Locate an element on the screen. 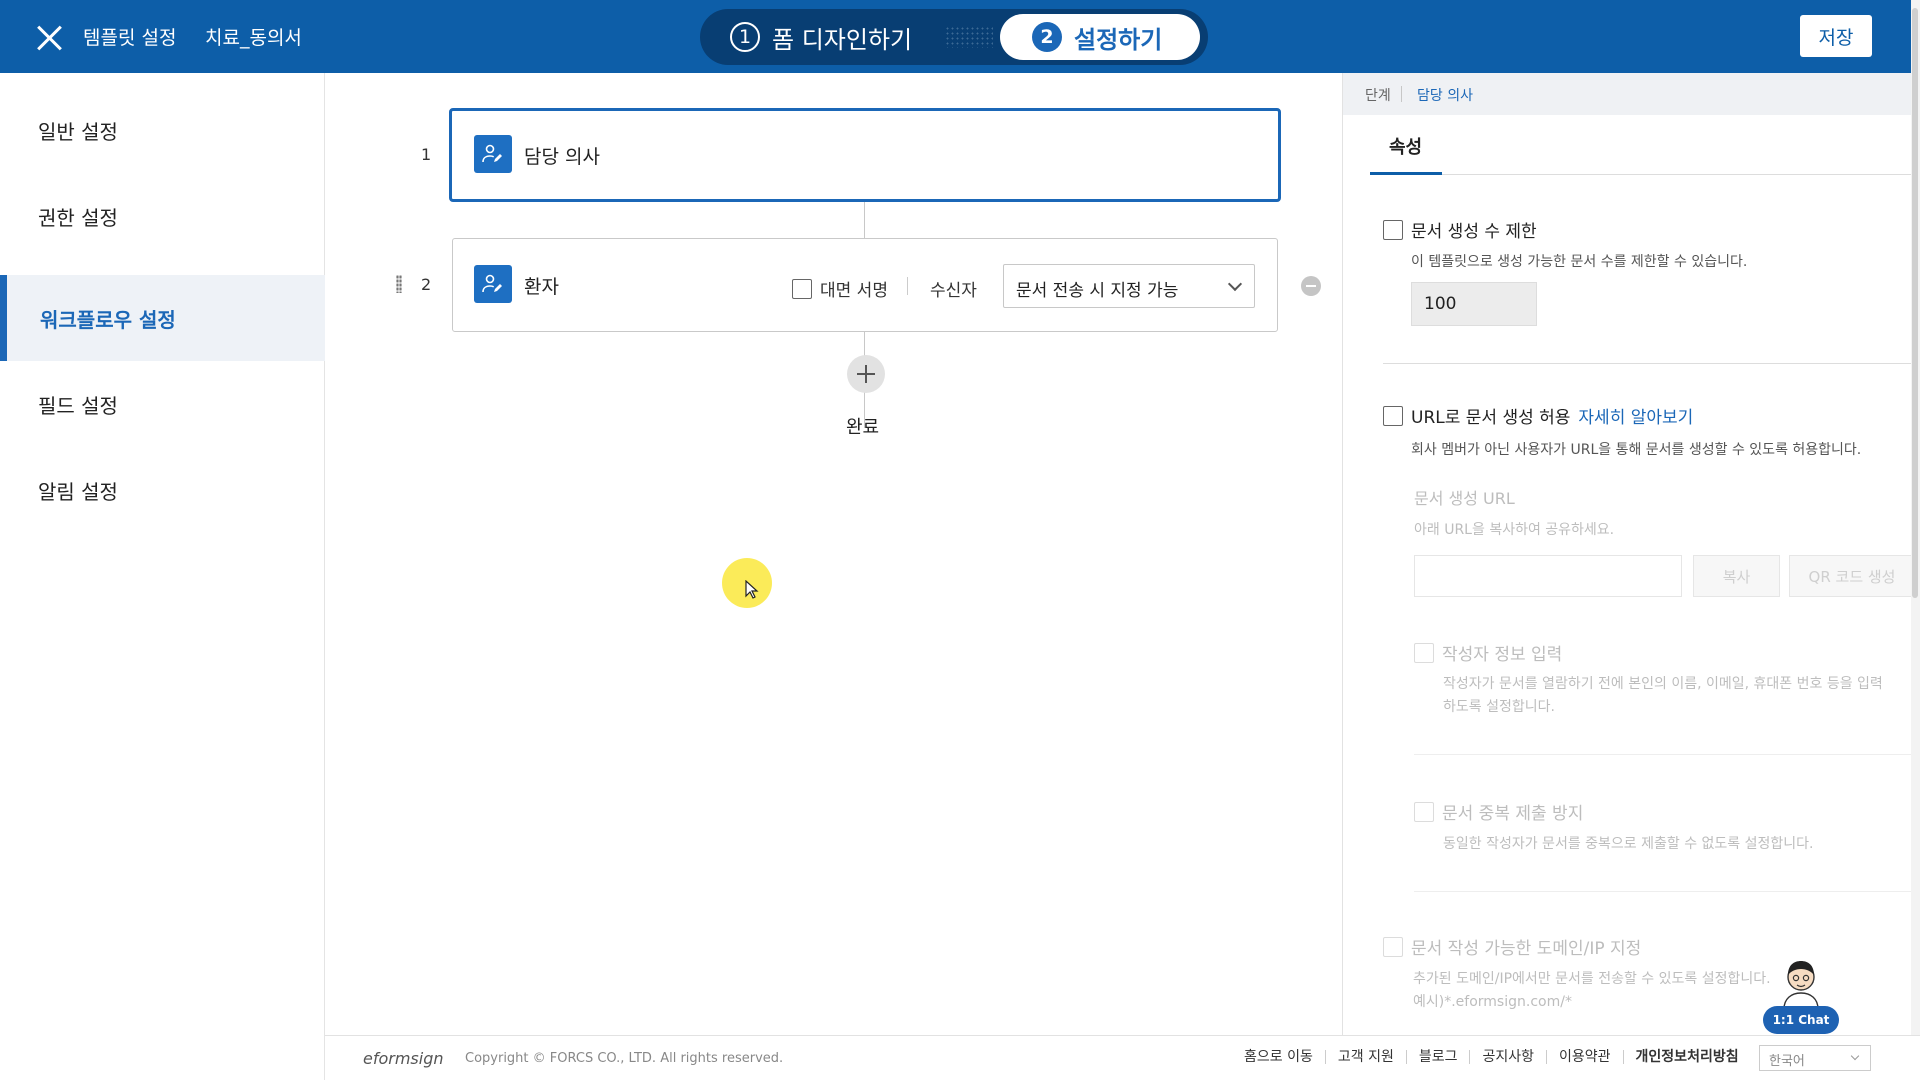 This screenshot has width=1920, height=1080. step-index: 2 is located at coordinates (426, 284).